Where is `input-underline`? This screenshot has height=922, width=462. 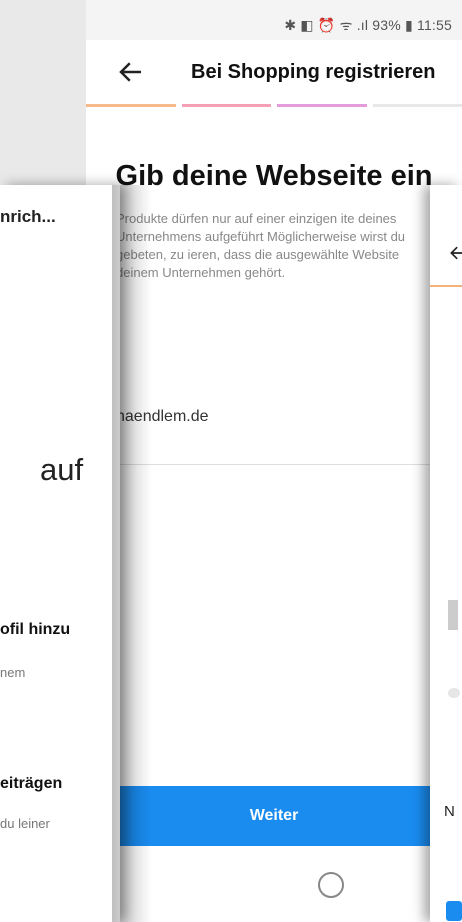
input-underline is located at coordinates (289, 464).